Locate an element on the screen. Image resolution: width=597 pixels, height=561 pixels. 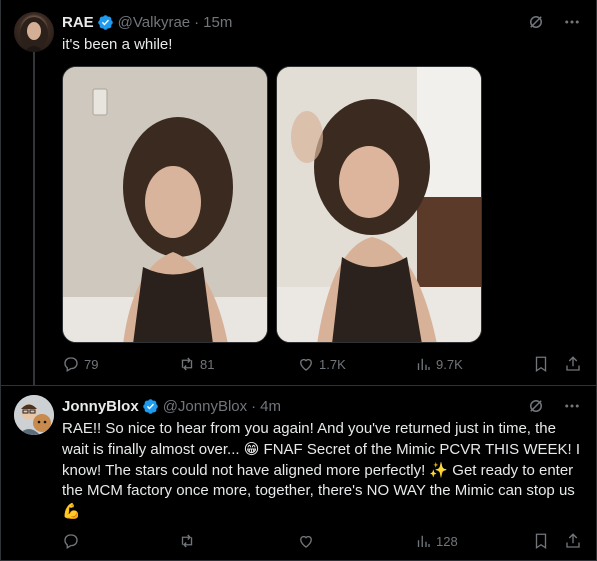
like-count: 1.7K is located at coordinates (332, 364).